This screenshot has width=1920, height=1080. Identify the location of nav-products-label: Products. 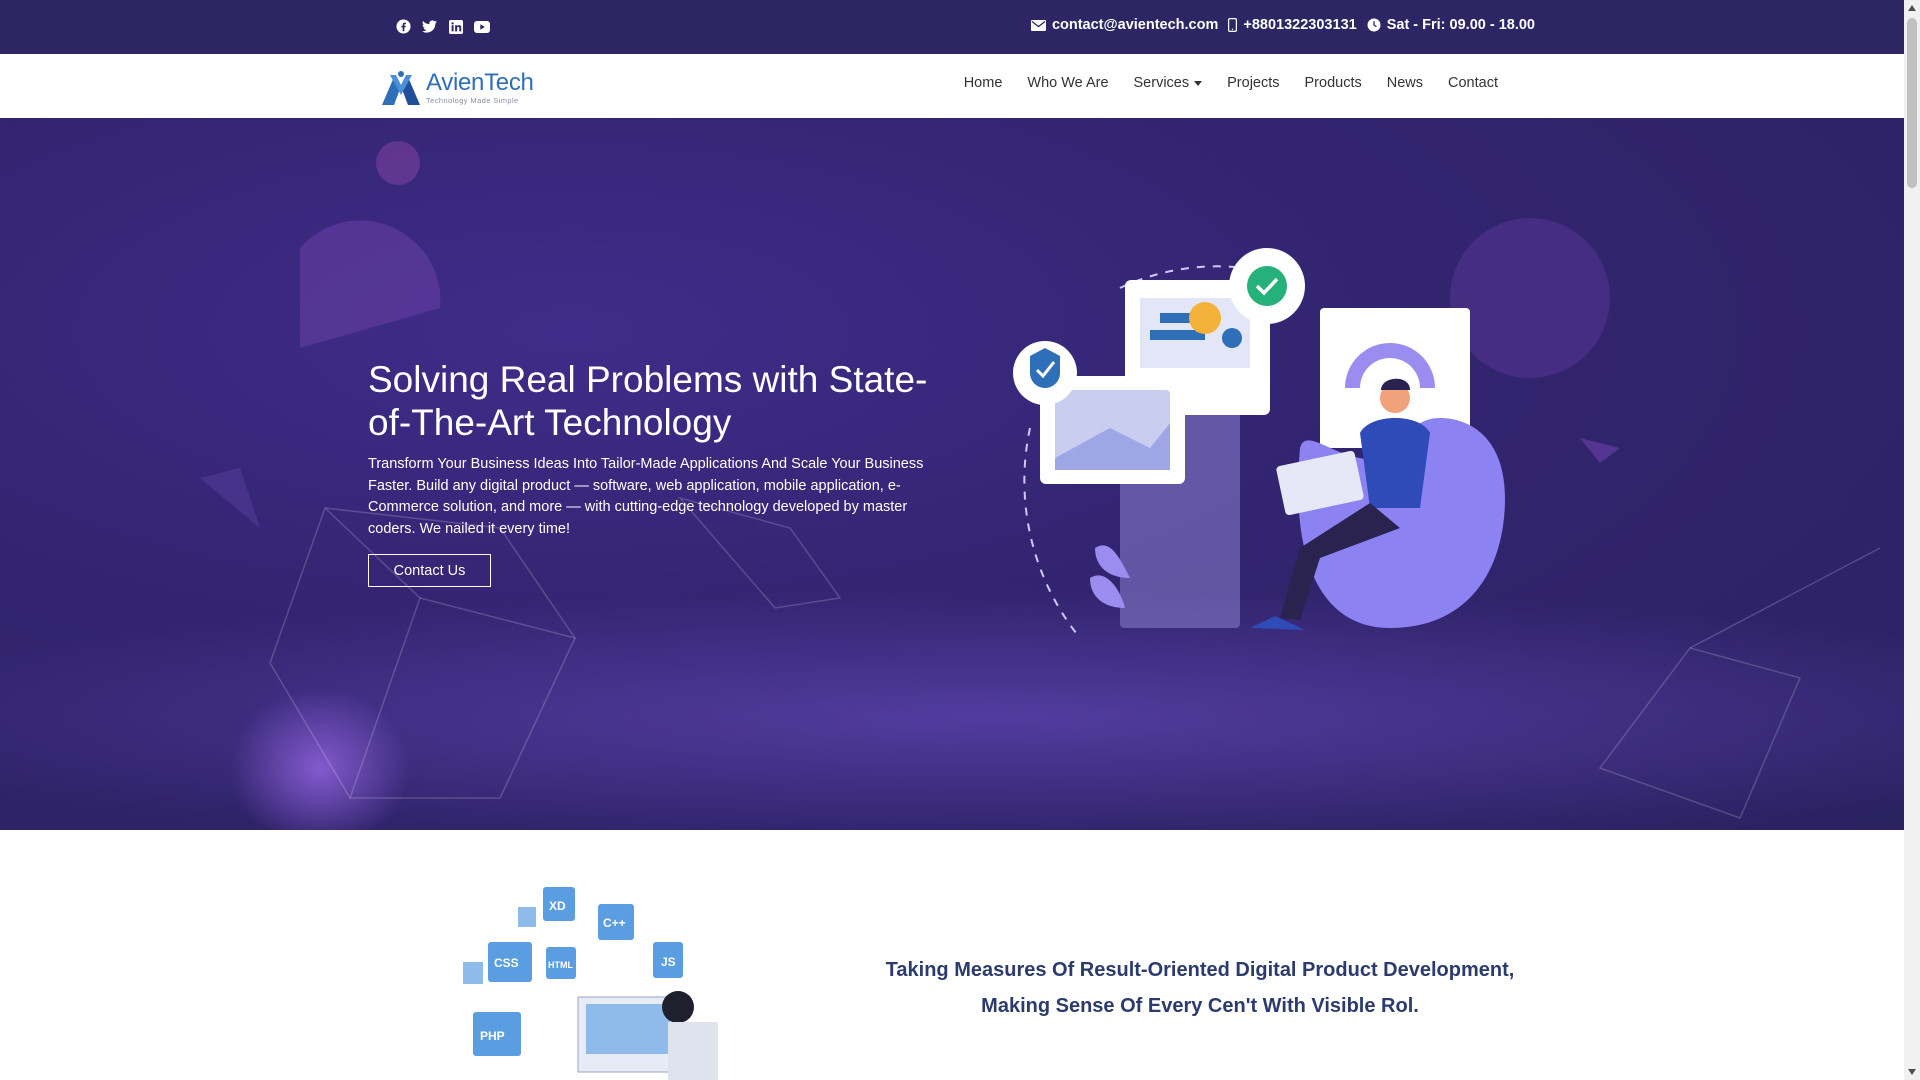
(1333, 83).